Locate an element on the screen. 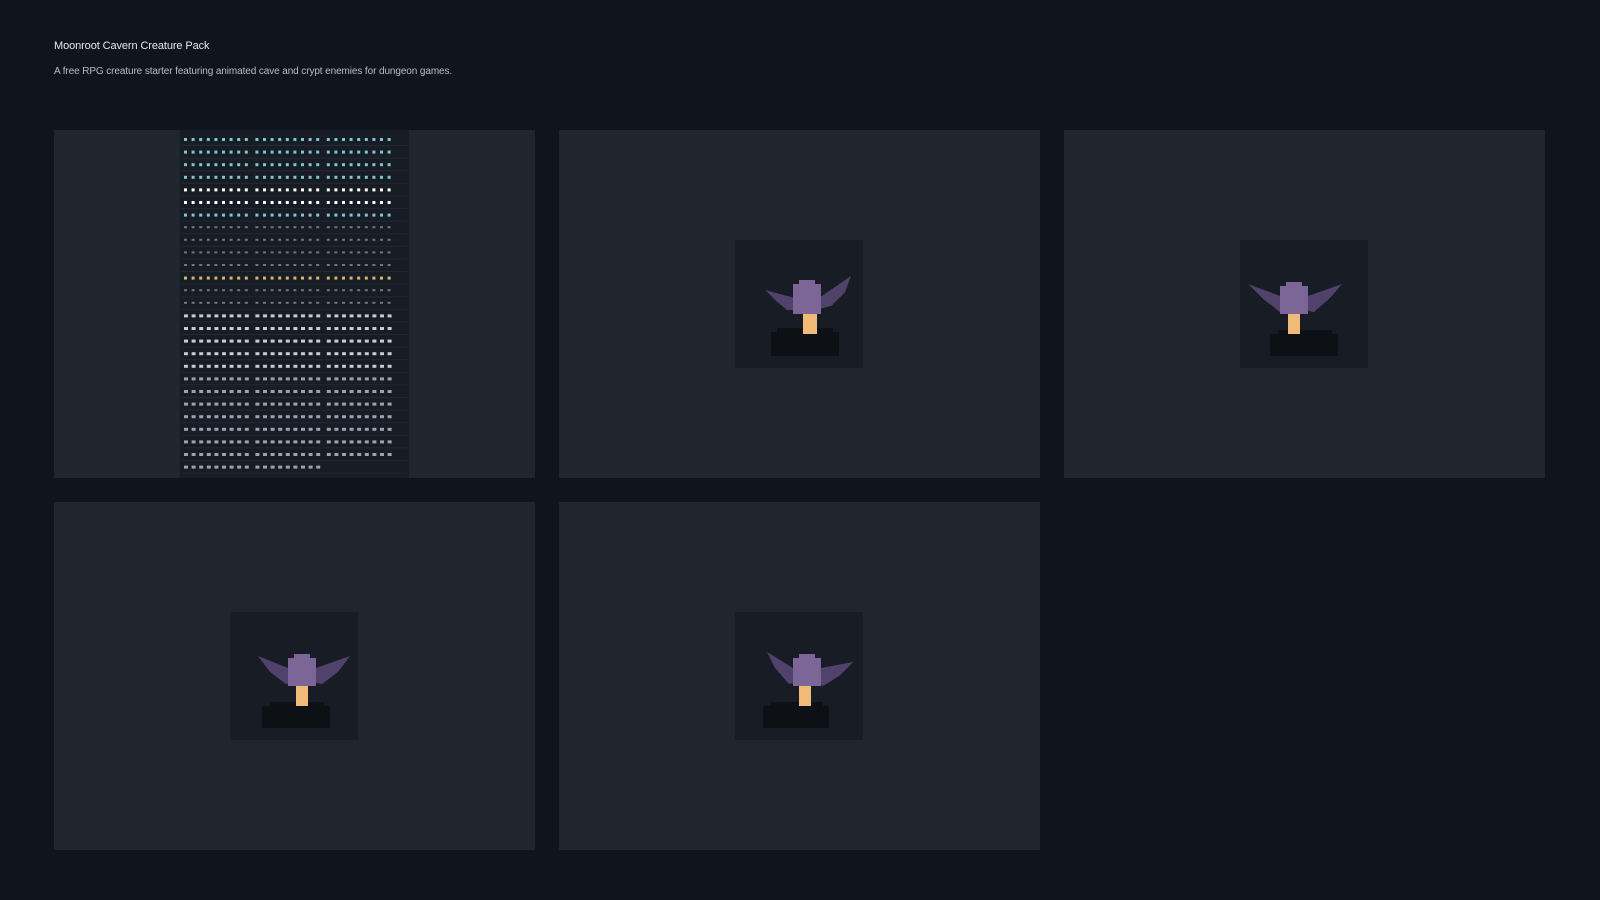  sprite-sheet-thumbnail-icon is located at coordinates (294, 304).